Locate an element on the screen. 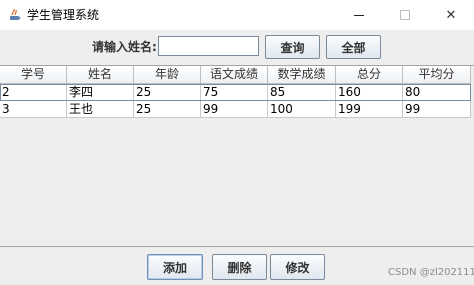 The image size is (474, 285). title-bar: 学生管理系统 ✕ is located at coordinates (237, 15).